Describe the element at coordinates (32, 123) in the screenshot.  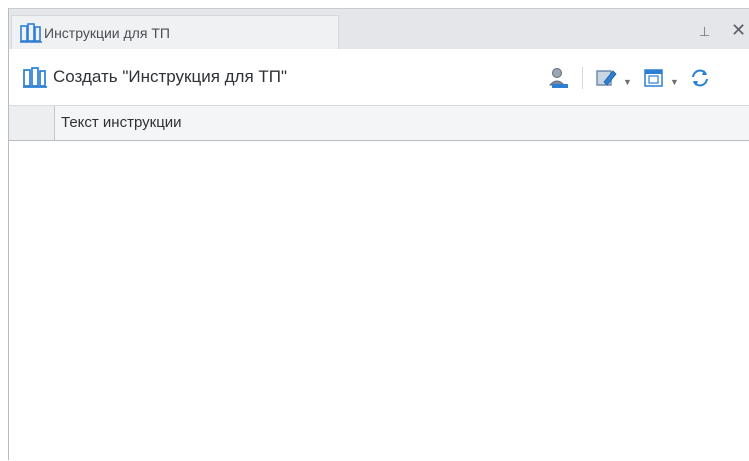
I see `grid-corner-cell` at that location.